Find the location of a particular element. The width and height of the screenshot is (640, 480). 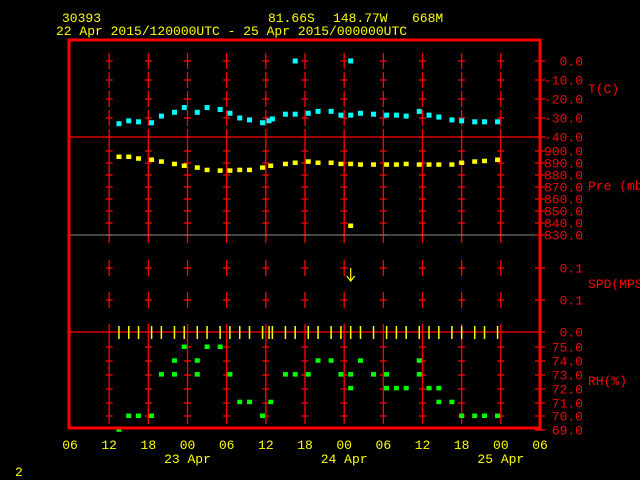

y-tick-label: 0.0 is located at coordinates (571, 333).